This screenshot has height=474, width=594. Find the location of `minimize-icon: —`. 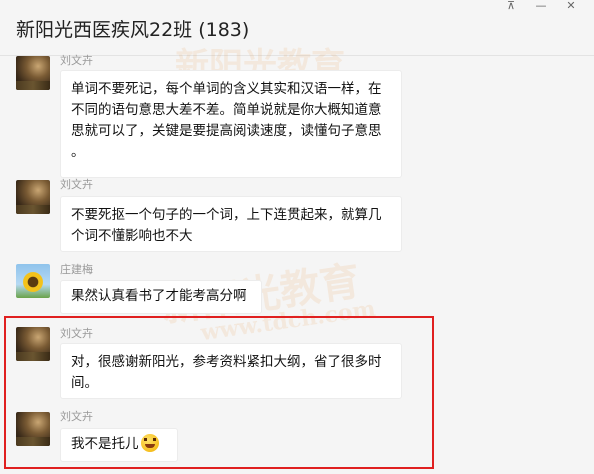

minimize-icon: — is located at coordinates (541, 7).